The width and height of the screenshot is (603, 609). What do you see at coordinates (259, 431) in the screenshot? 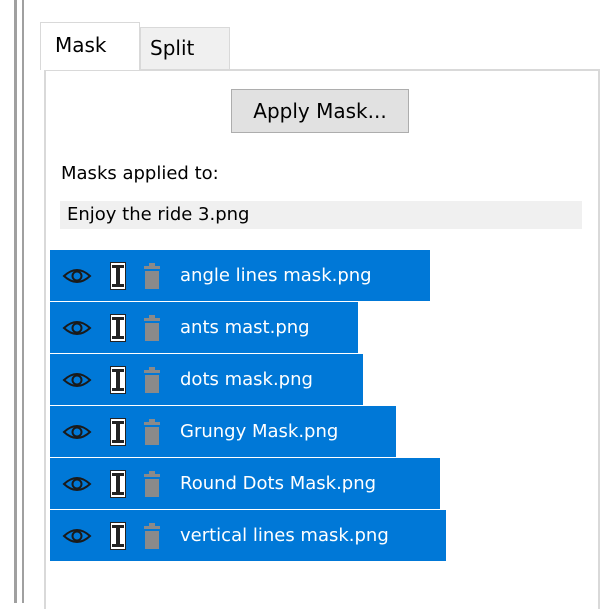
I see `mask-file-name: Grungy Mask.png` at bounding box center [259, 431].